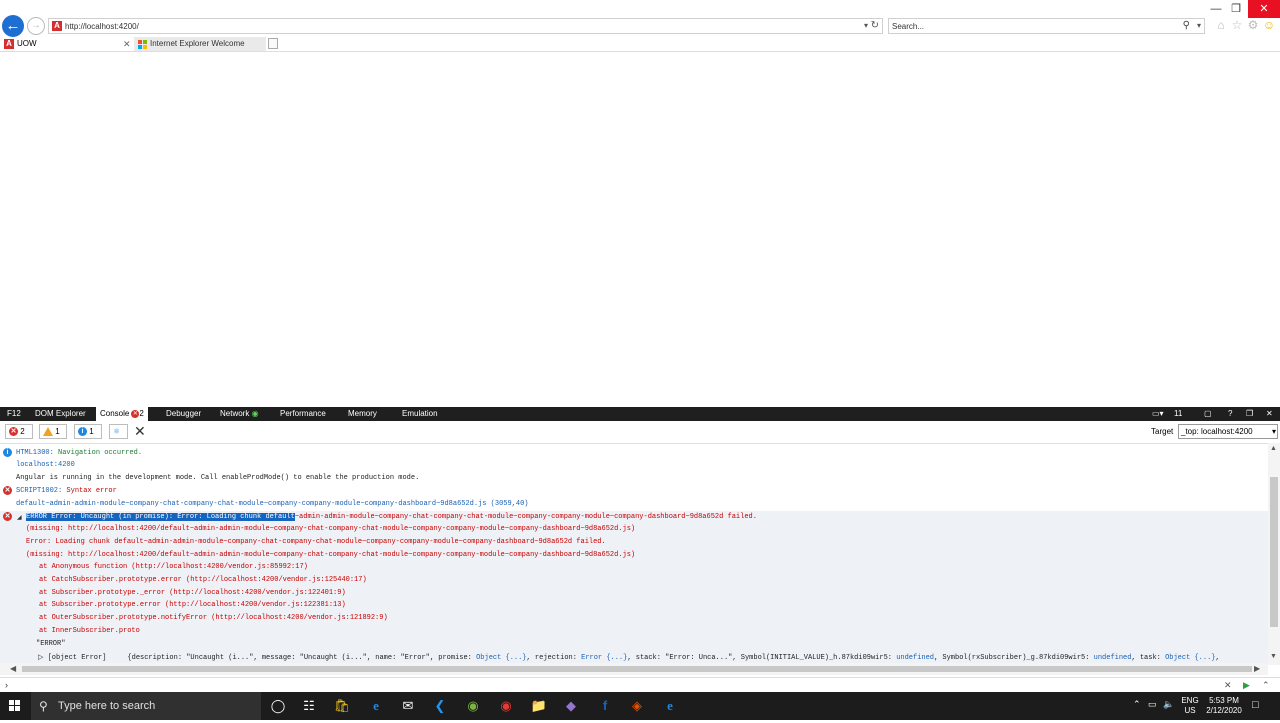 The width and height of the screenshot is (1280, 723). I want to click on undock-icon: ❐, so click(1249, 414).